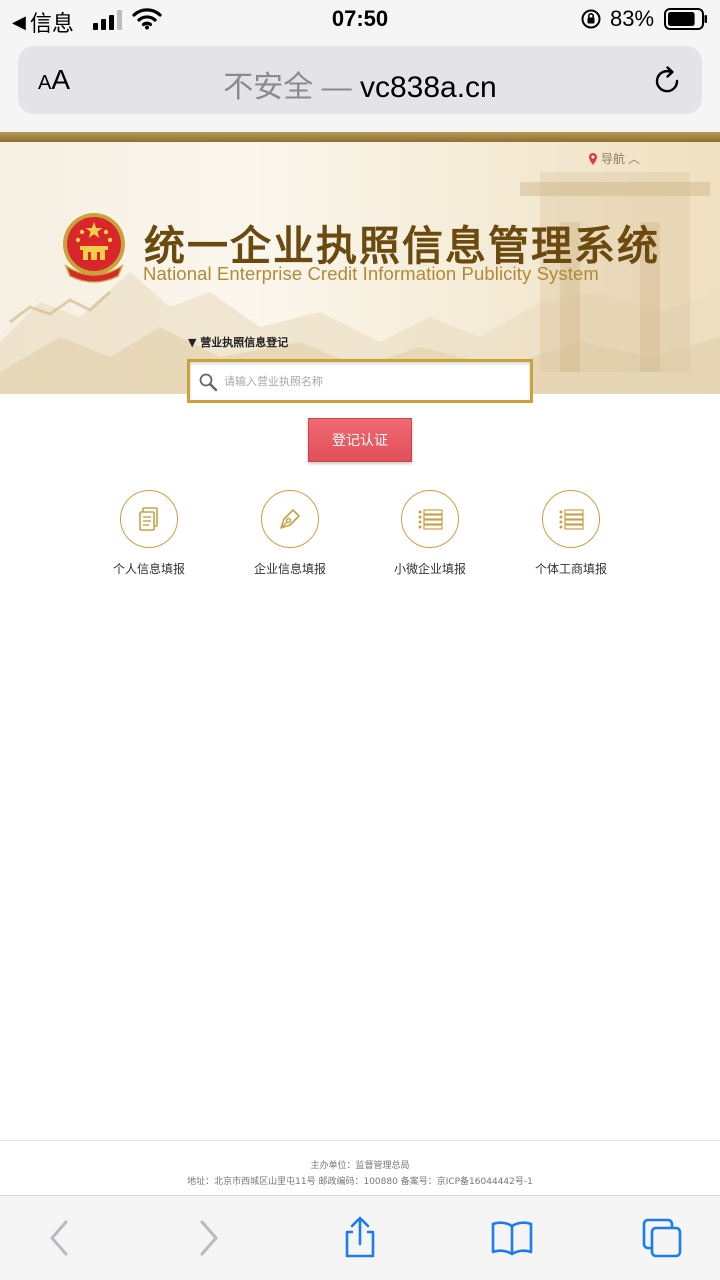  Describe the element at coordinates (94, 248) in the screenshot. I see `national-emblem-icon` at that location.